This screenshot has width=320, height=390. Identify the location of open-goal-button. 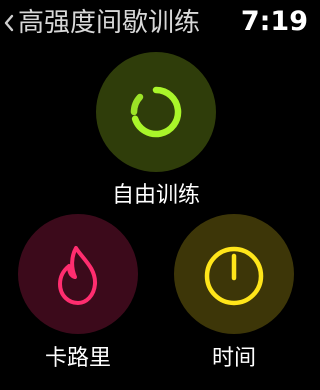
(156, 112).